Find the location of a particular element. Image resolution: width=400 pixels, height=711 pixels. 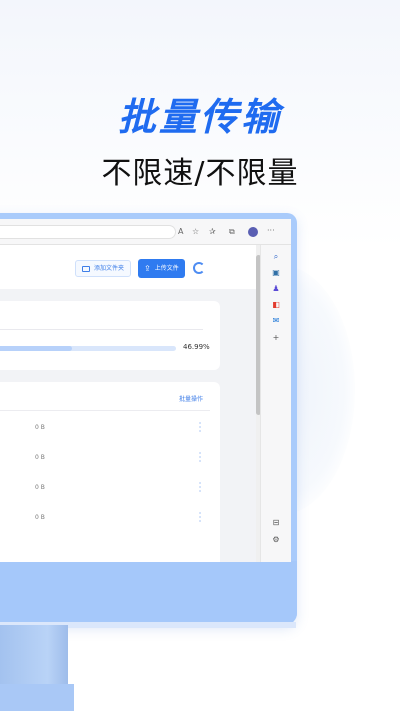

batch-action-link: 批量操作 is located at coordinates (191, 398).